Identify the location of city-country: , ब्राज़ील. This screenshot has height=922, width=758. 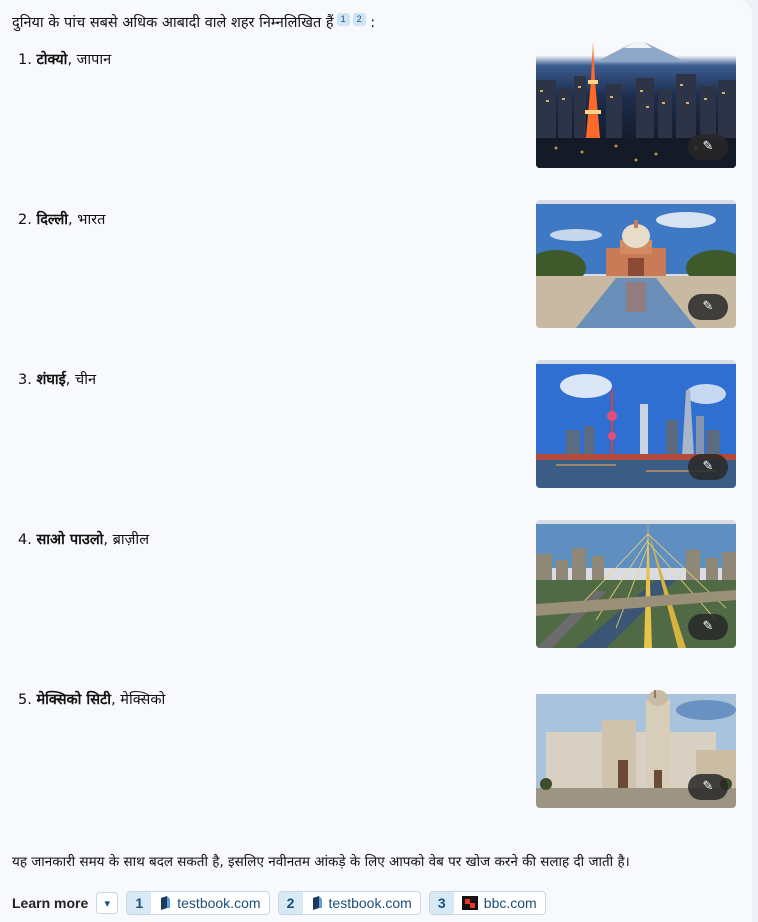
(126, 540).